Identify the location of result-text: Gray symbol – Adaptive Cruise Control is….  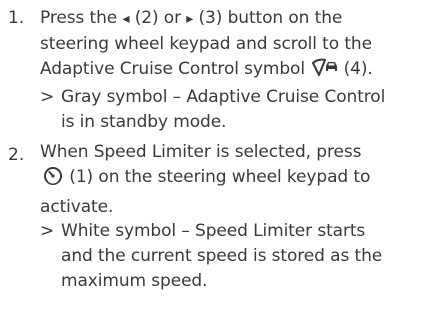
(251, 110).